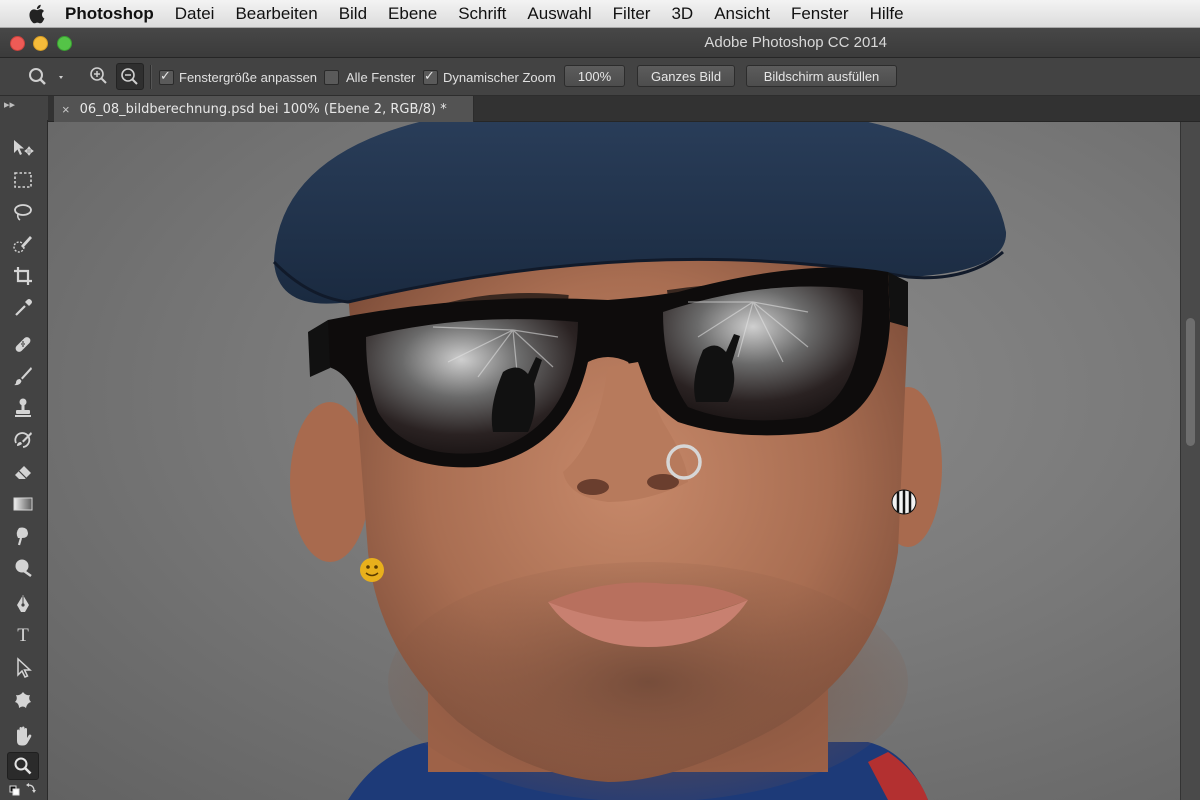  What do you see at coordinates (276, 14) in the screenshot?
I see `menu-bearbeiten: Bearbeiten` at bounding box center [276, 14].